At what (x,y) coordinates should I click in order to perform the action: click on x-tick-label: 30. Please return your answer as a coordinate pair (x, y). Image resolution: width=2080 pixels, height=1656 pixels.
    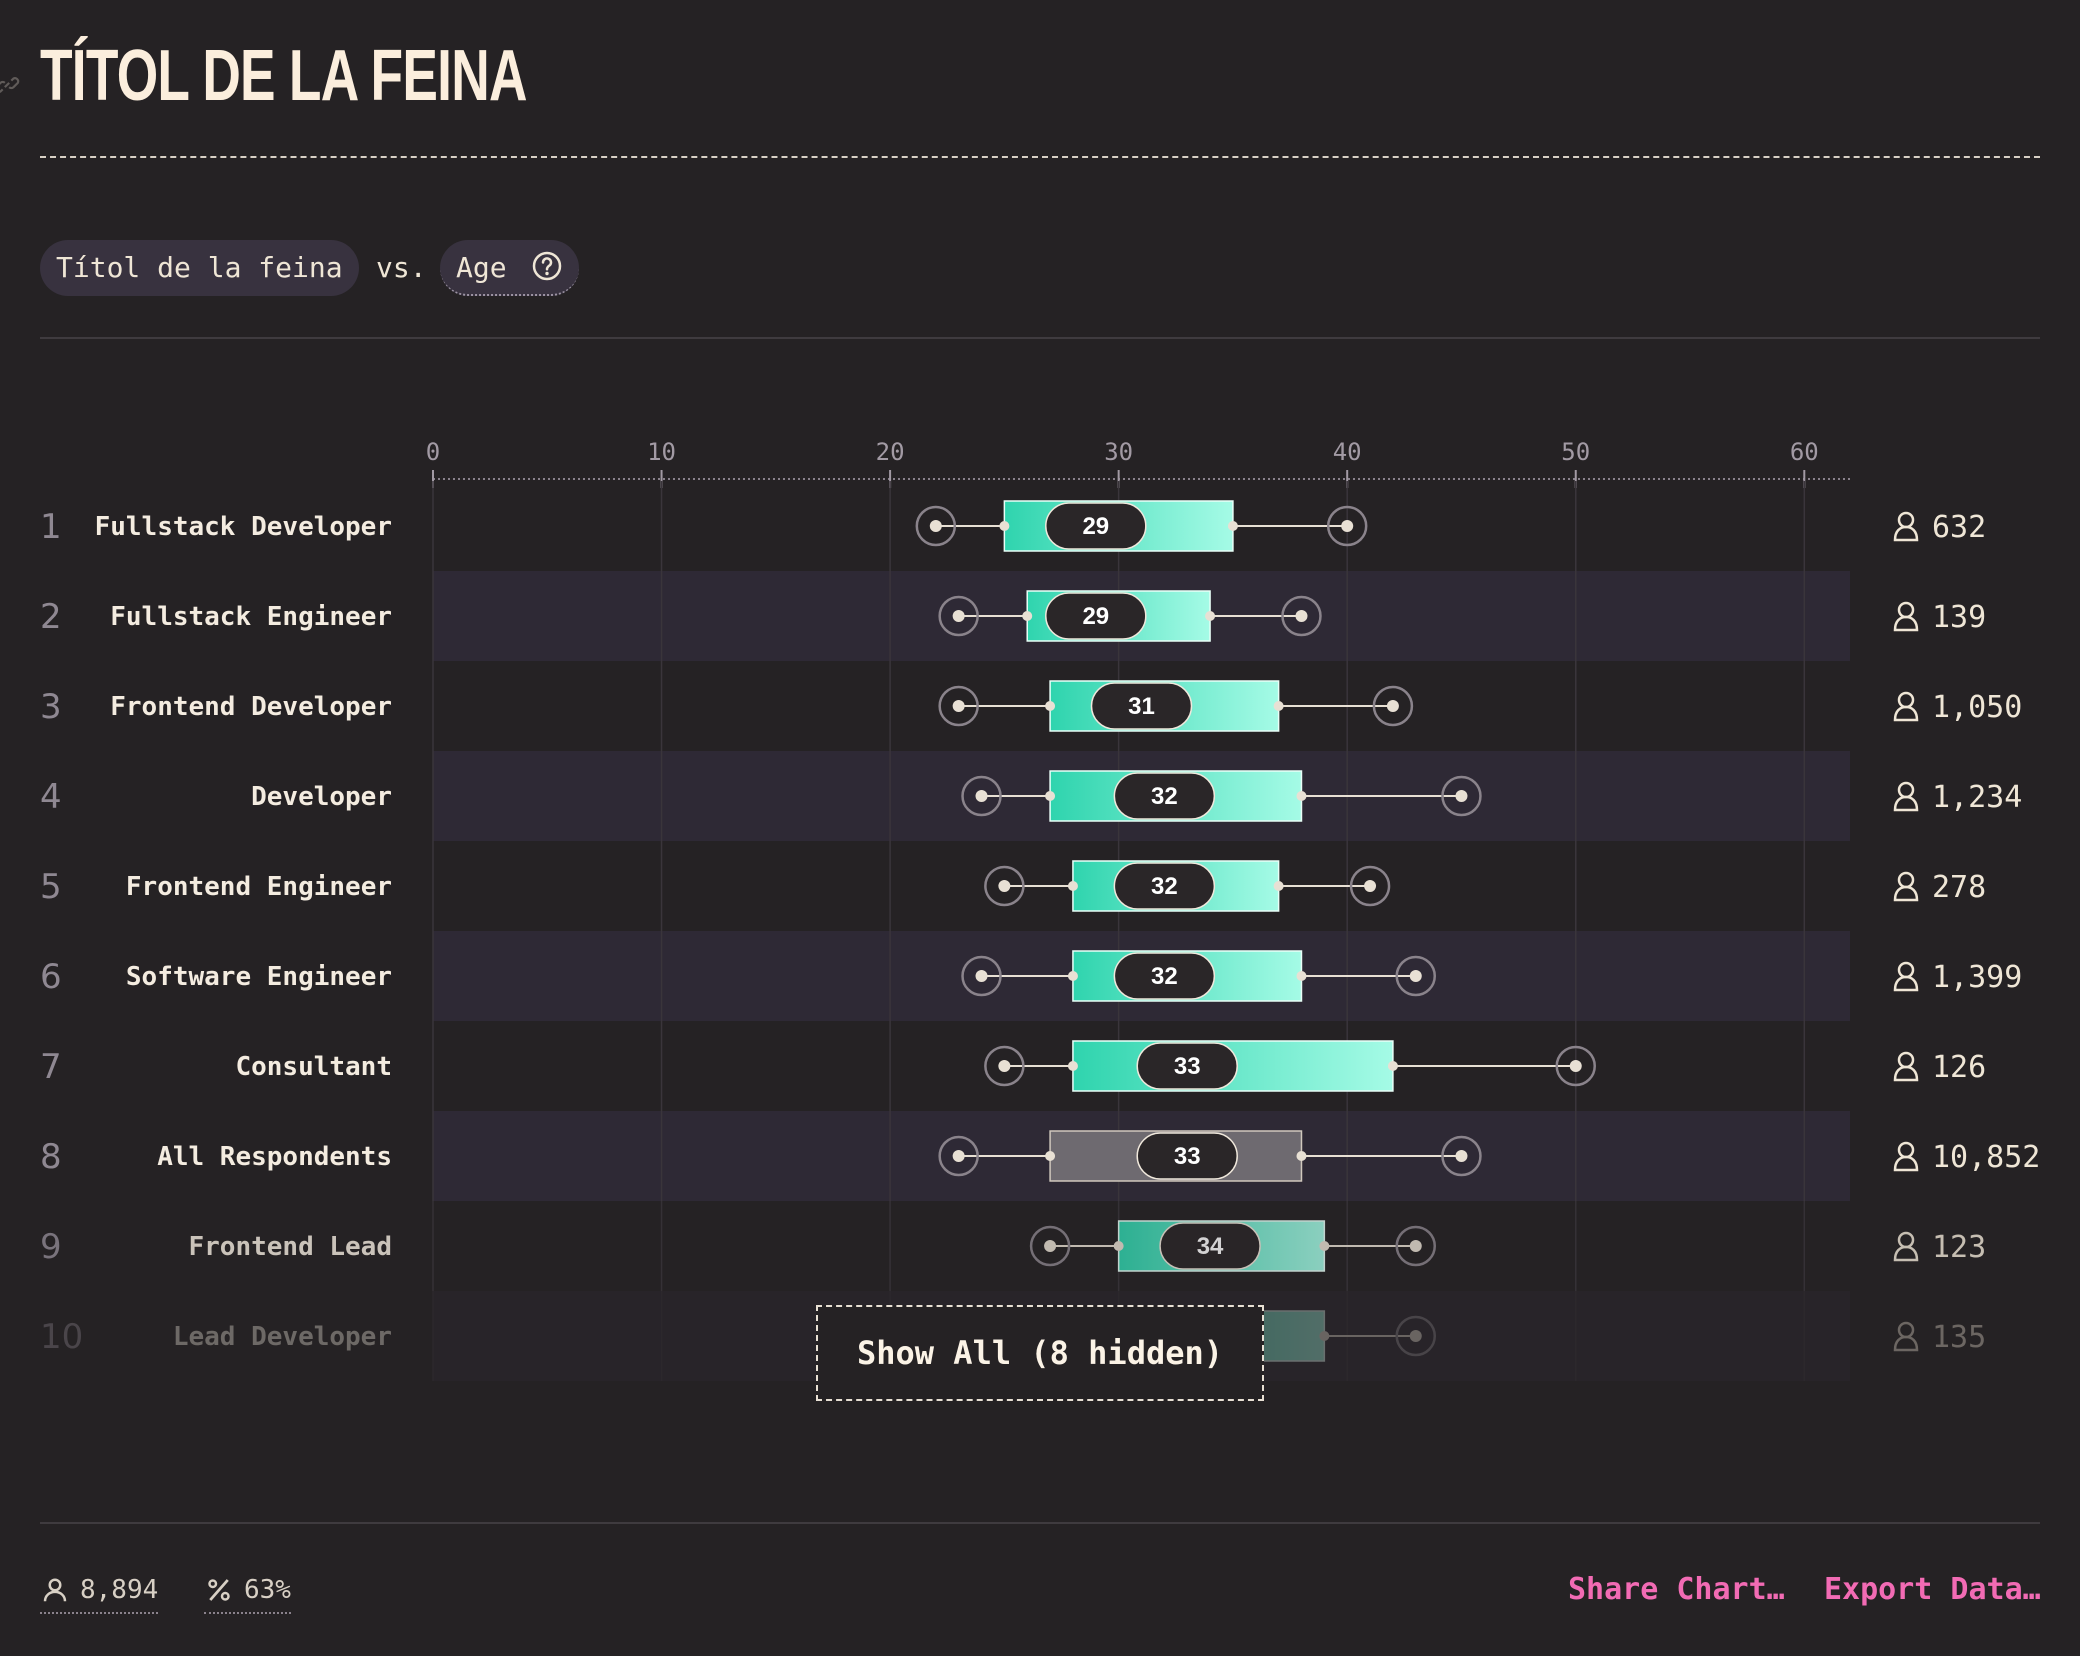
    Looking at the image, I should click on (1118, 452).